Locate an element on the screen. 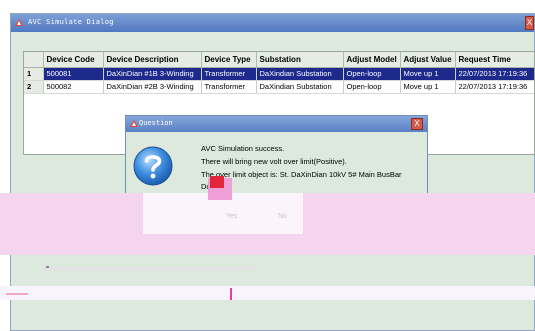 The image size is (535, 331). status-strip is located at coordinates (267, 293).